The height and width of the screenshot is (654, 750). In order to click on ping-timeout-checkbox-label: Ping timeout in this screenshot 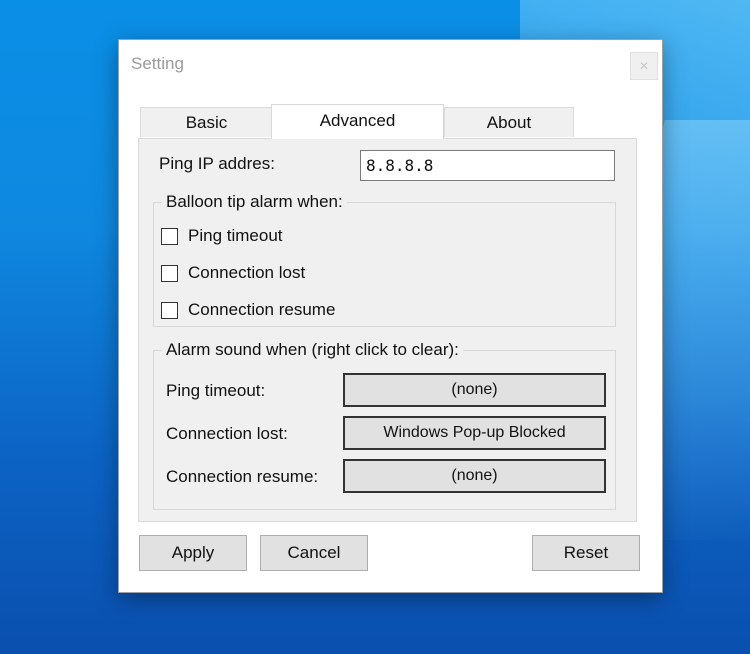, I will do `click(235, 235)`.